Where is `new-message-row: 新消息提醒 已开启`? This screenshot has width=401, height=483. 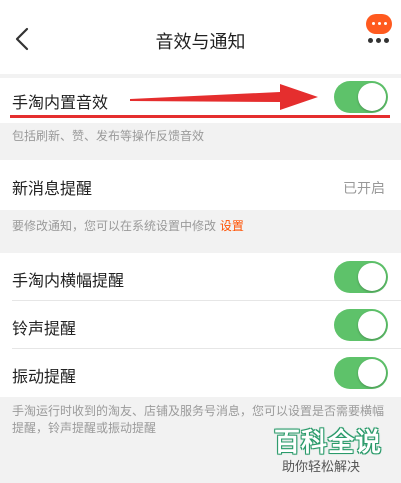 new-message-row: 新消息提醒 已开启 is located at coordinates (200, 185).